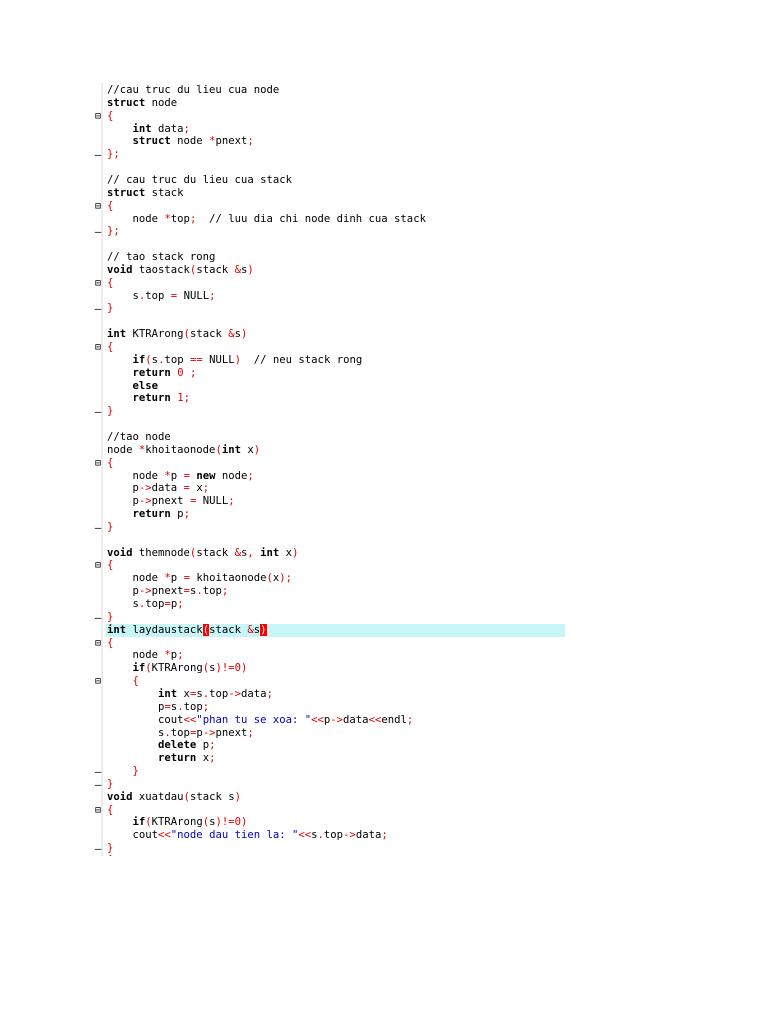  What do you see at coordinates (158, 488) in the screenshot?
I see `code-line: p->data = x;` at bounding box center [158, 488].